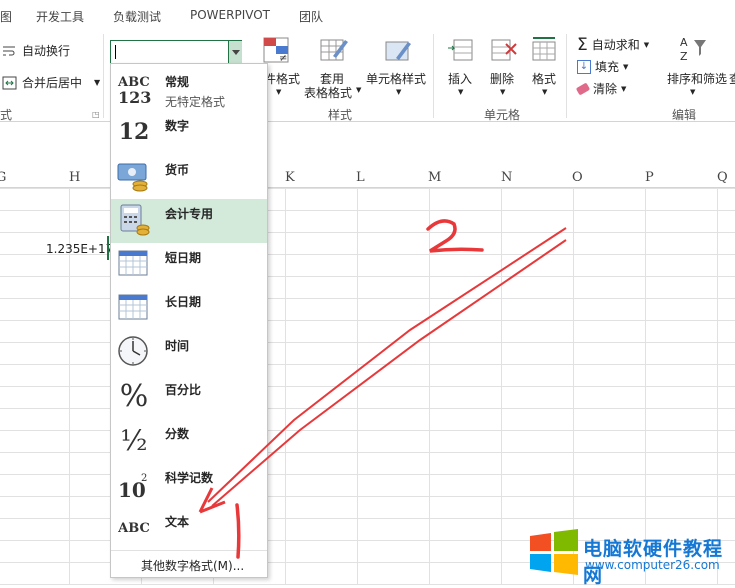 Image resolution: width=735 pixels, height=588 pixels. What do you see at coordinates (3, 177) in the screenshot?
I see `column-header-g: G` at bounding box center [3, 177].